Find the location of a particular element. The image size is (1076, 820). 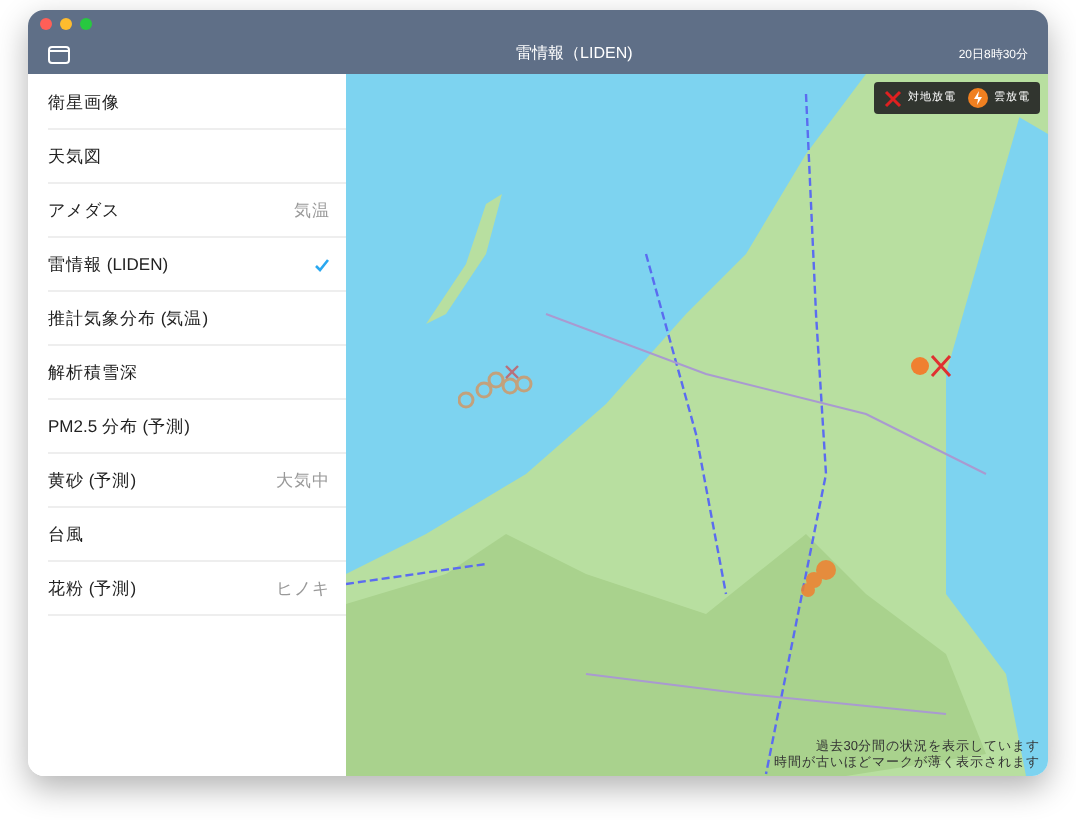

close-button is located at coordinates (46, 24).